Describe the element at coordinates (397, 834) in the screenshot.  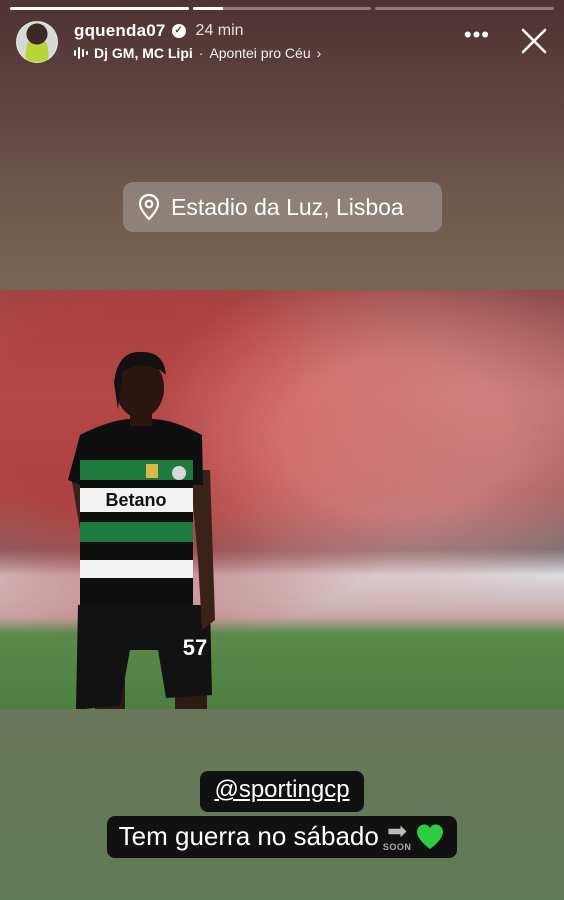
I see `soon-arrow-icon: ➡ SOON` at that location.